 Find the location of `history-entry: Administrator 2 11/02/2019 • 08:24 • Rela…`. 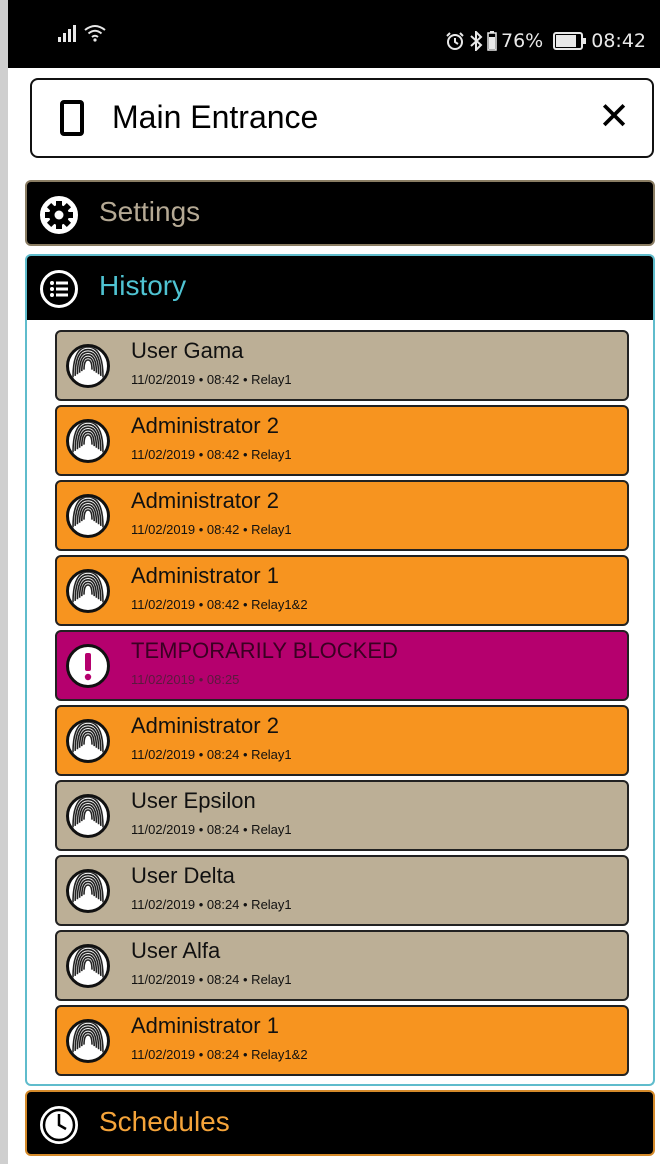

history-entry: Administrator 2 11/02/2019 • 08:24 • Rela… is located at coordinates (342, 740).